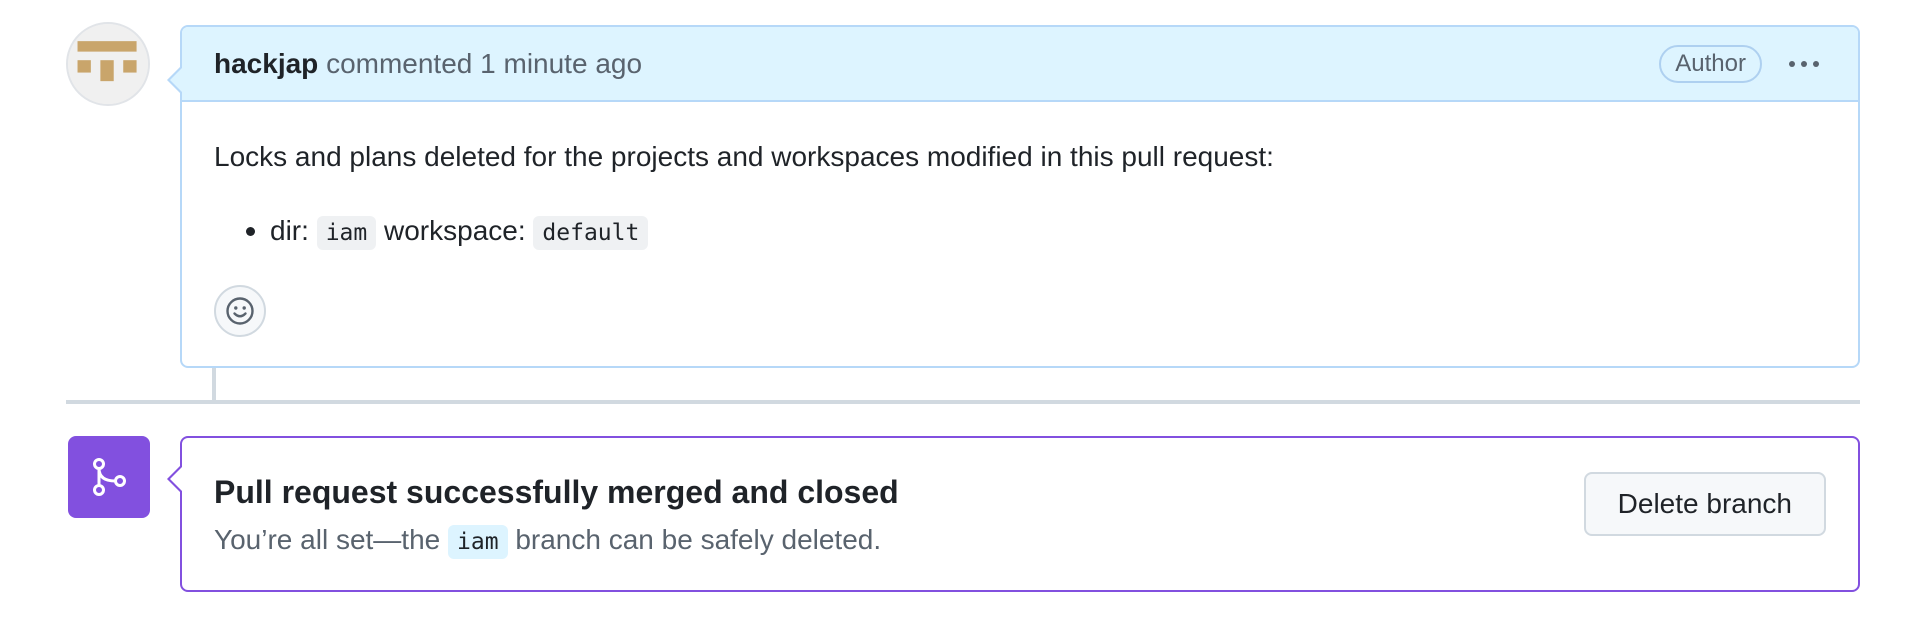 The height and width of the screenshot is (620, 1918). I want to click on merged-subtitle-suffix: branch can be safely deleted., so click(698, 539).